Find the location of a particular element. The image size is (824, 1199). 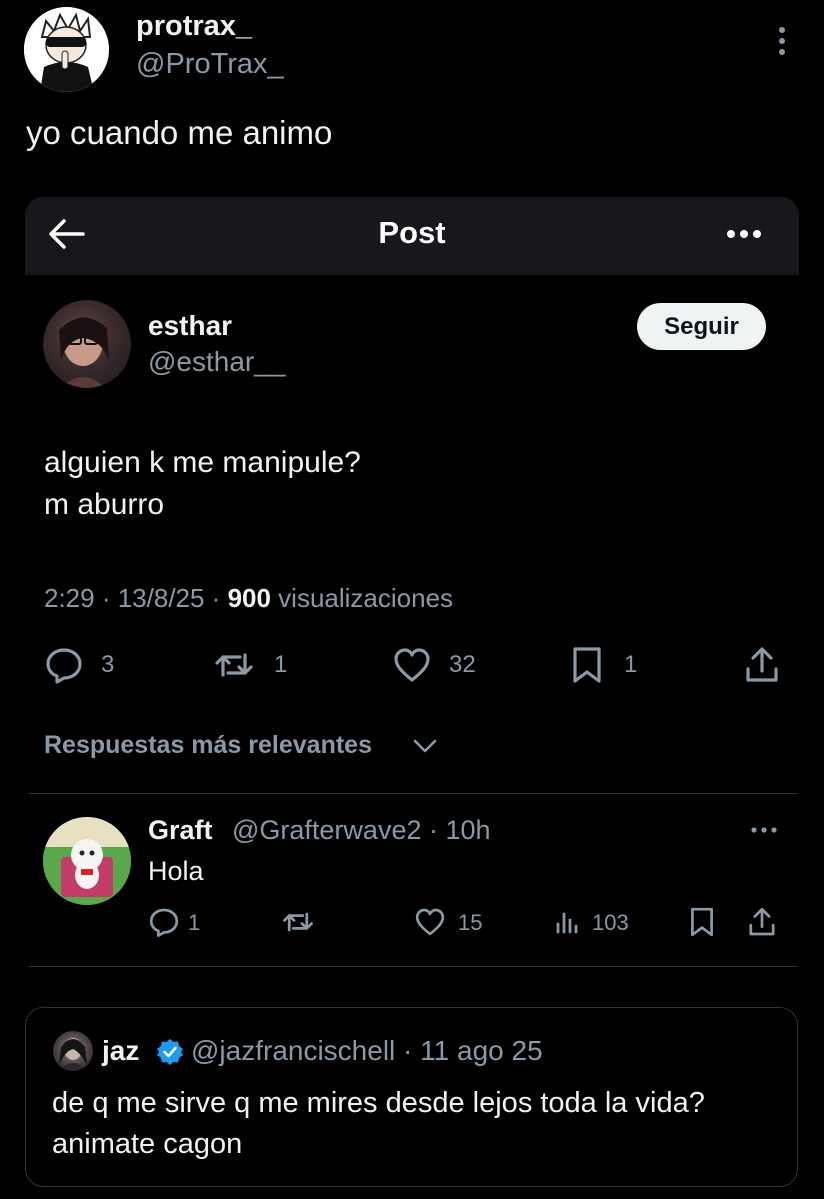

sort-replies-dropdown: Respuestas más relevantes is located at coordinates (208, 745).